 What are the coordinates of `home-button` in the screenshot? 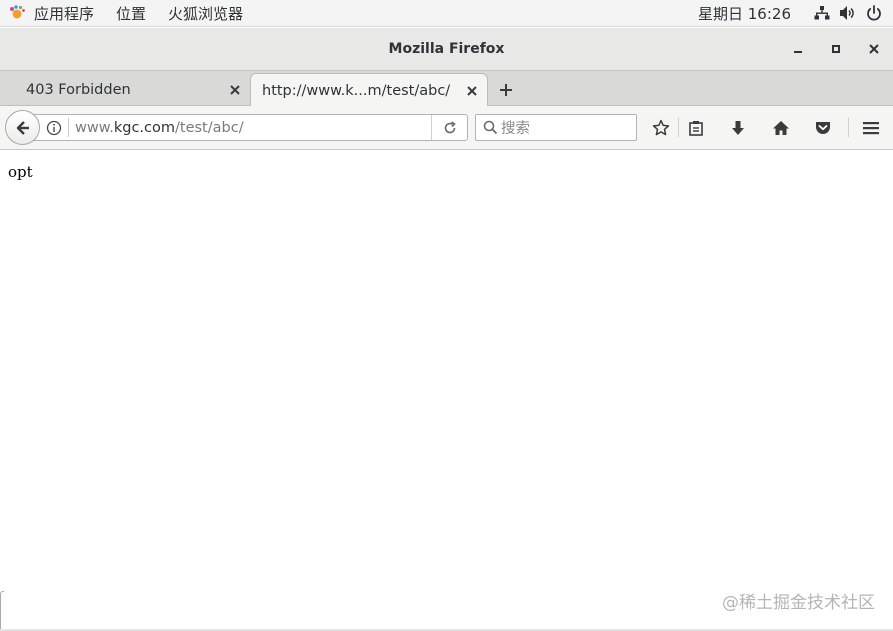 It's located at (781, 127).